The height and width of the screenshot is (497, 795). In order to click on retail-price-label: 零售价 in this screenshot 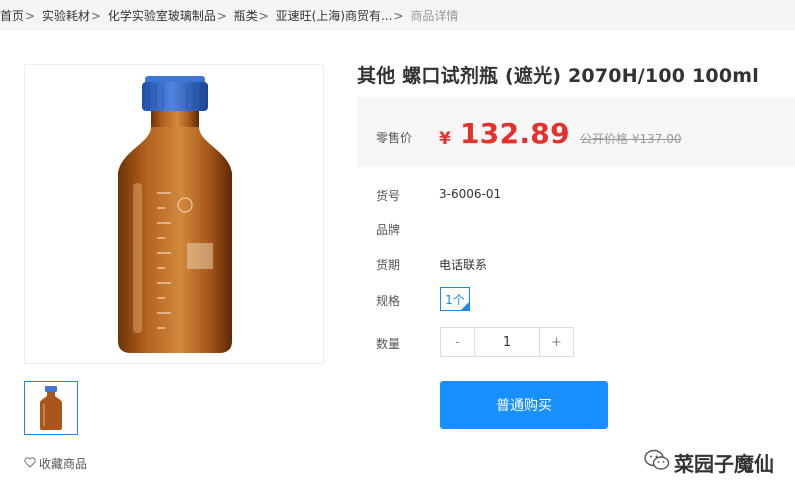, I will do `click(394, 138)`.